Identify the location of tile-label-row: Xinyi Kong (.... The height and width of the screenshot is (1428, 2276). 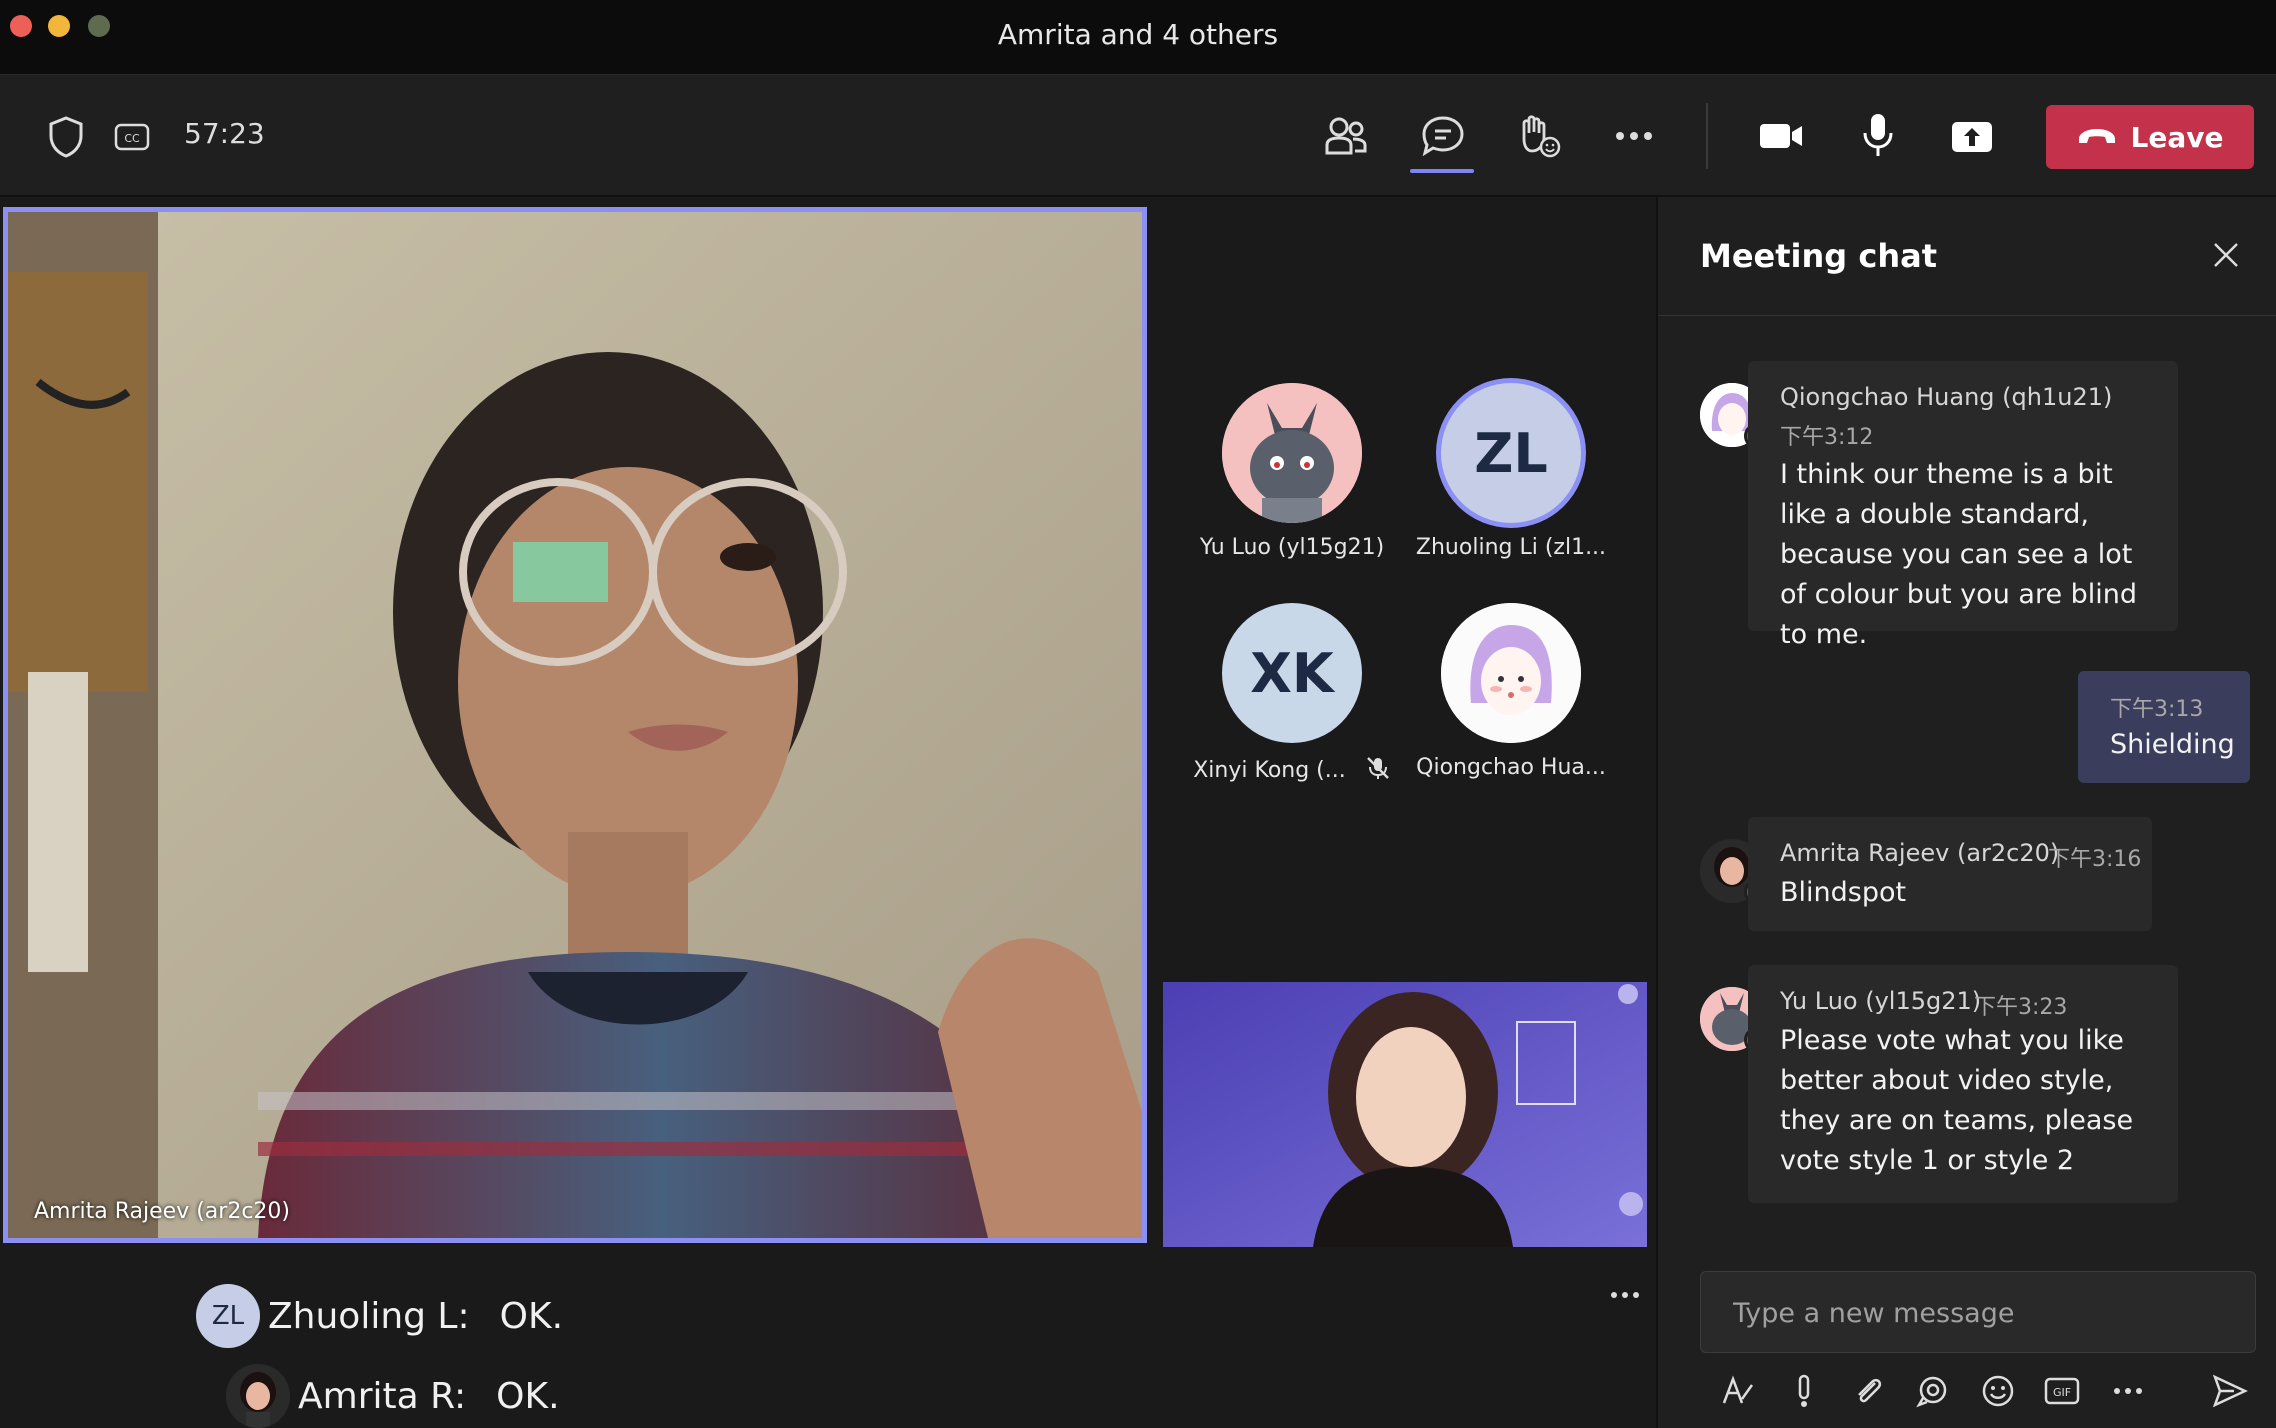
(1292, 771).